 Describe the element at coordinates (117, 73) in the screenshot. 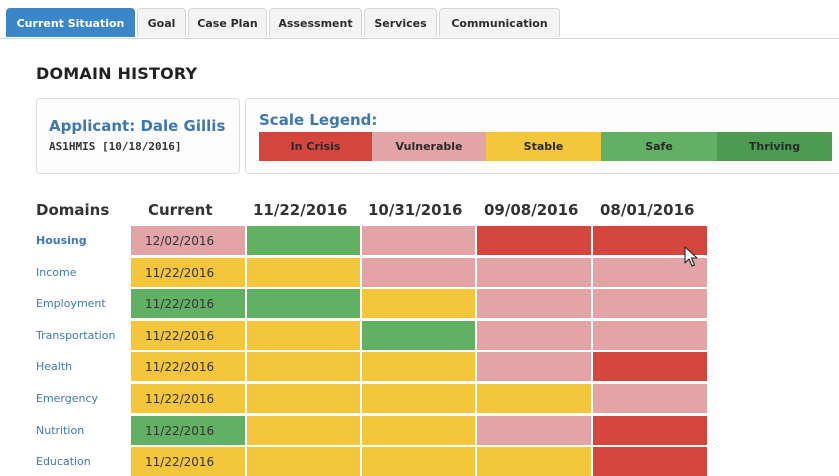

I see `page-title: DOMAIN HISTORY` at that location.